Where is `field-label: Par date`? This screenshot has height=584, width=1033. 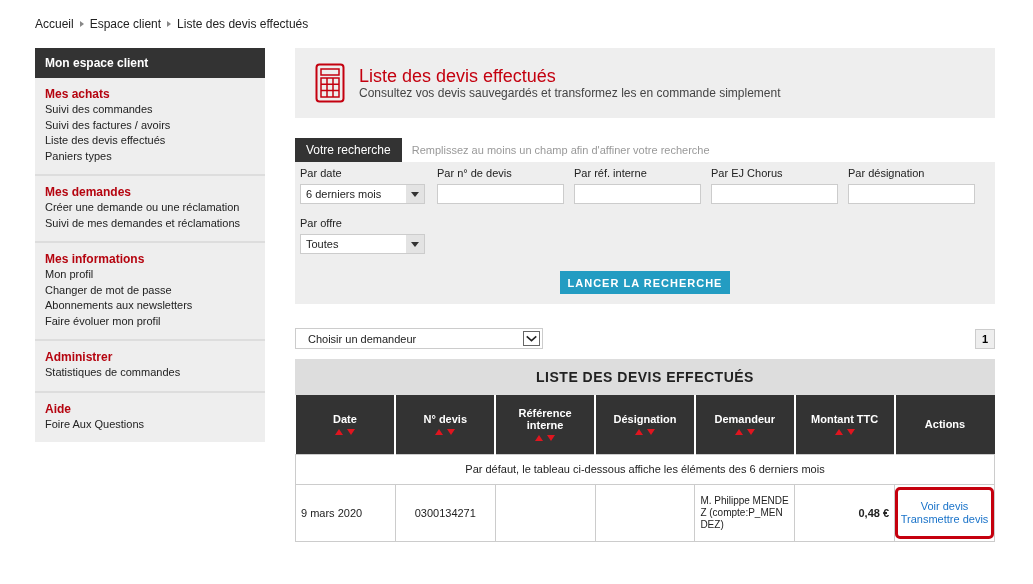
field-label: Par date is located at coordinates (321, 173).